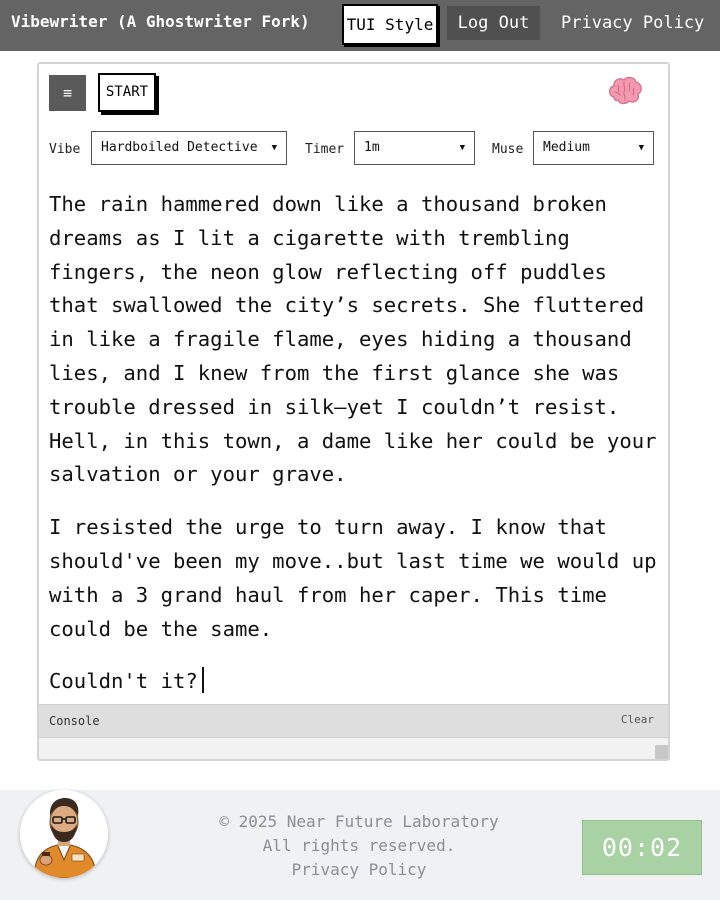 The image size is (720, 900). What do you see at coordinates (632, 23) in the screenshot?
I see `privacy-policy-link: Privacy Policy` at bounding box center [632, 23].